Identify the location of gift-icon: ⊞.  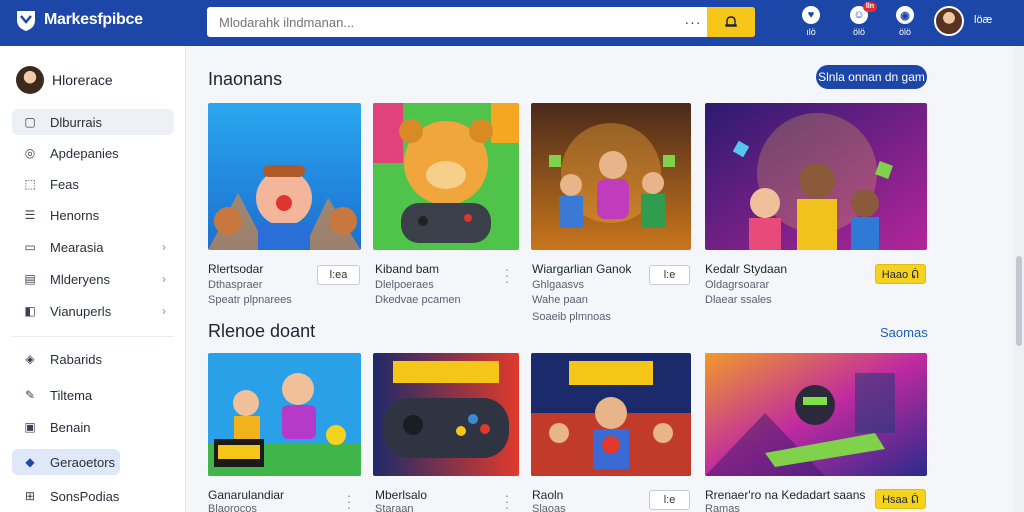
(30, 496).